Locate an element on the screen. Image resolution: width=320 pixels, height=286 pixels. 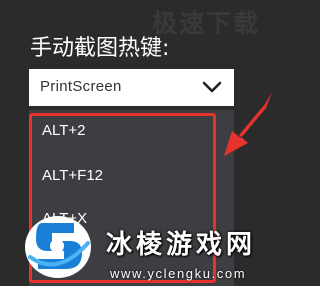
site-logo-icon is located at coordinates (58, 247).